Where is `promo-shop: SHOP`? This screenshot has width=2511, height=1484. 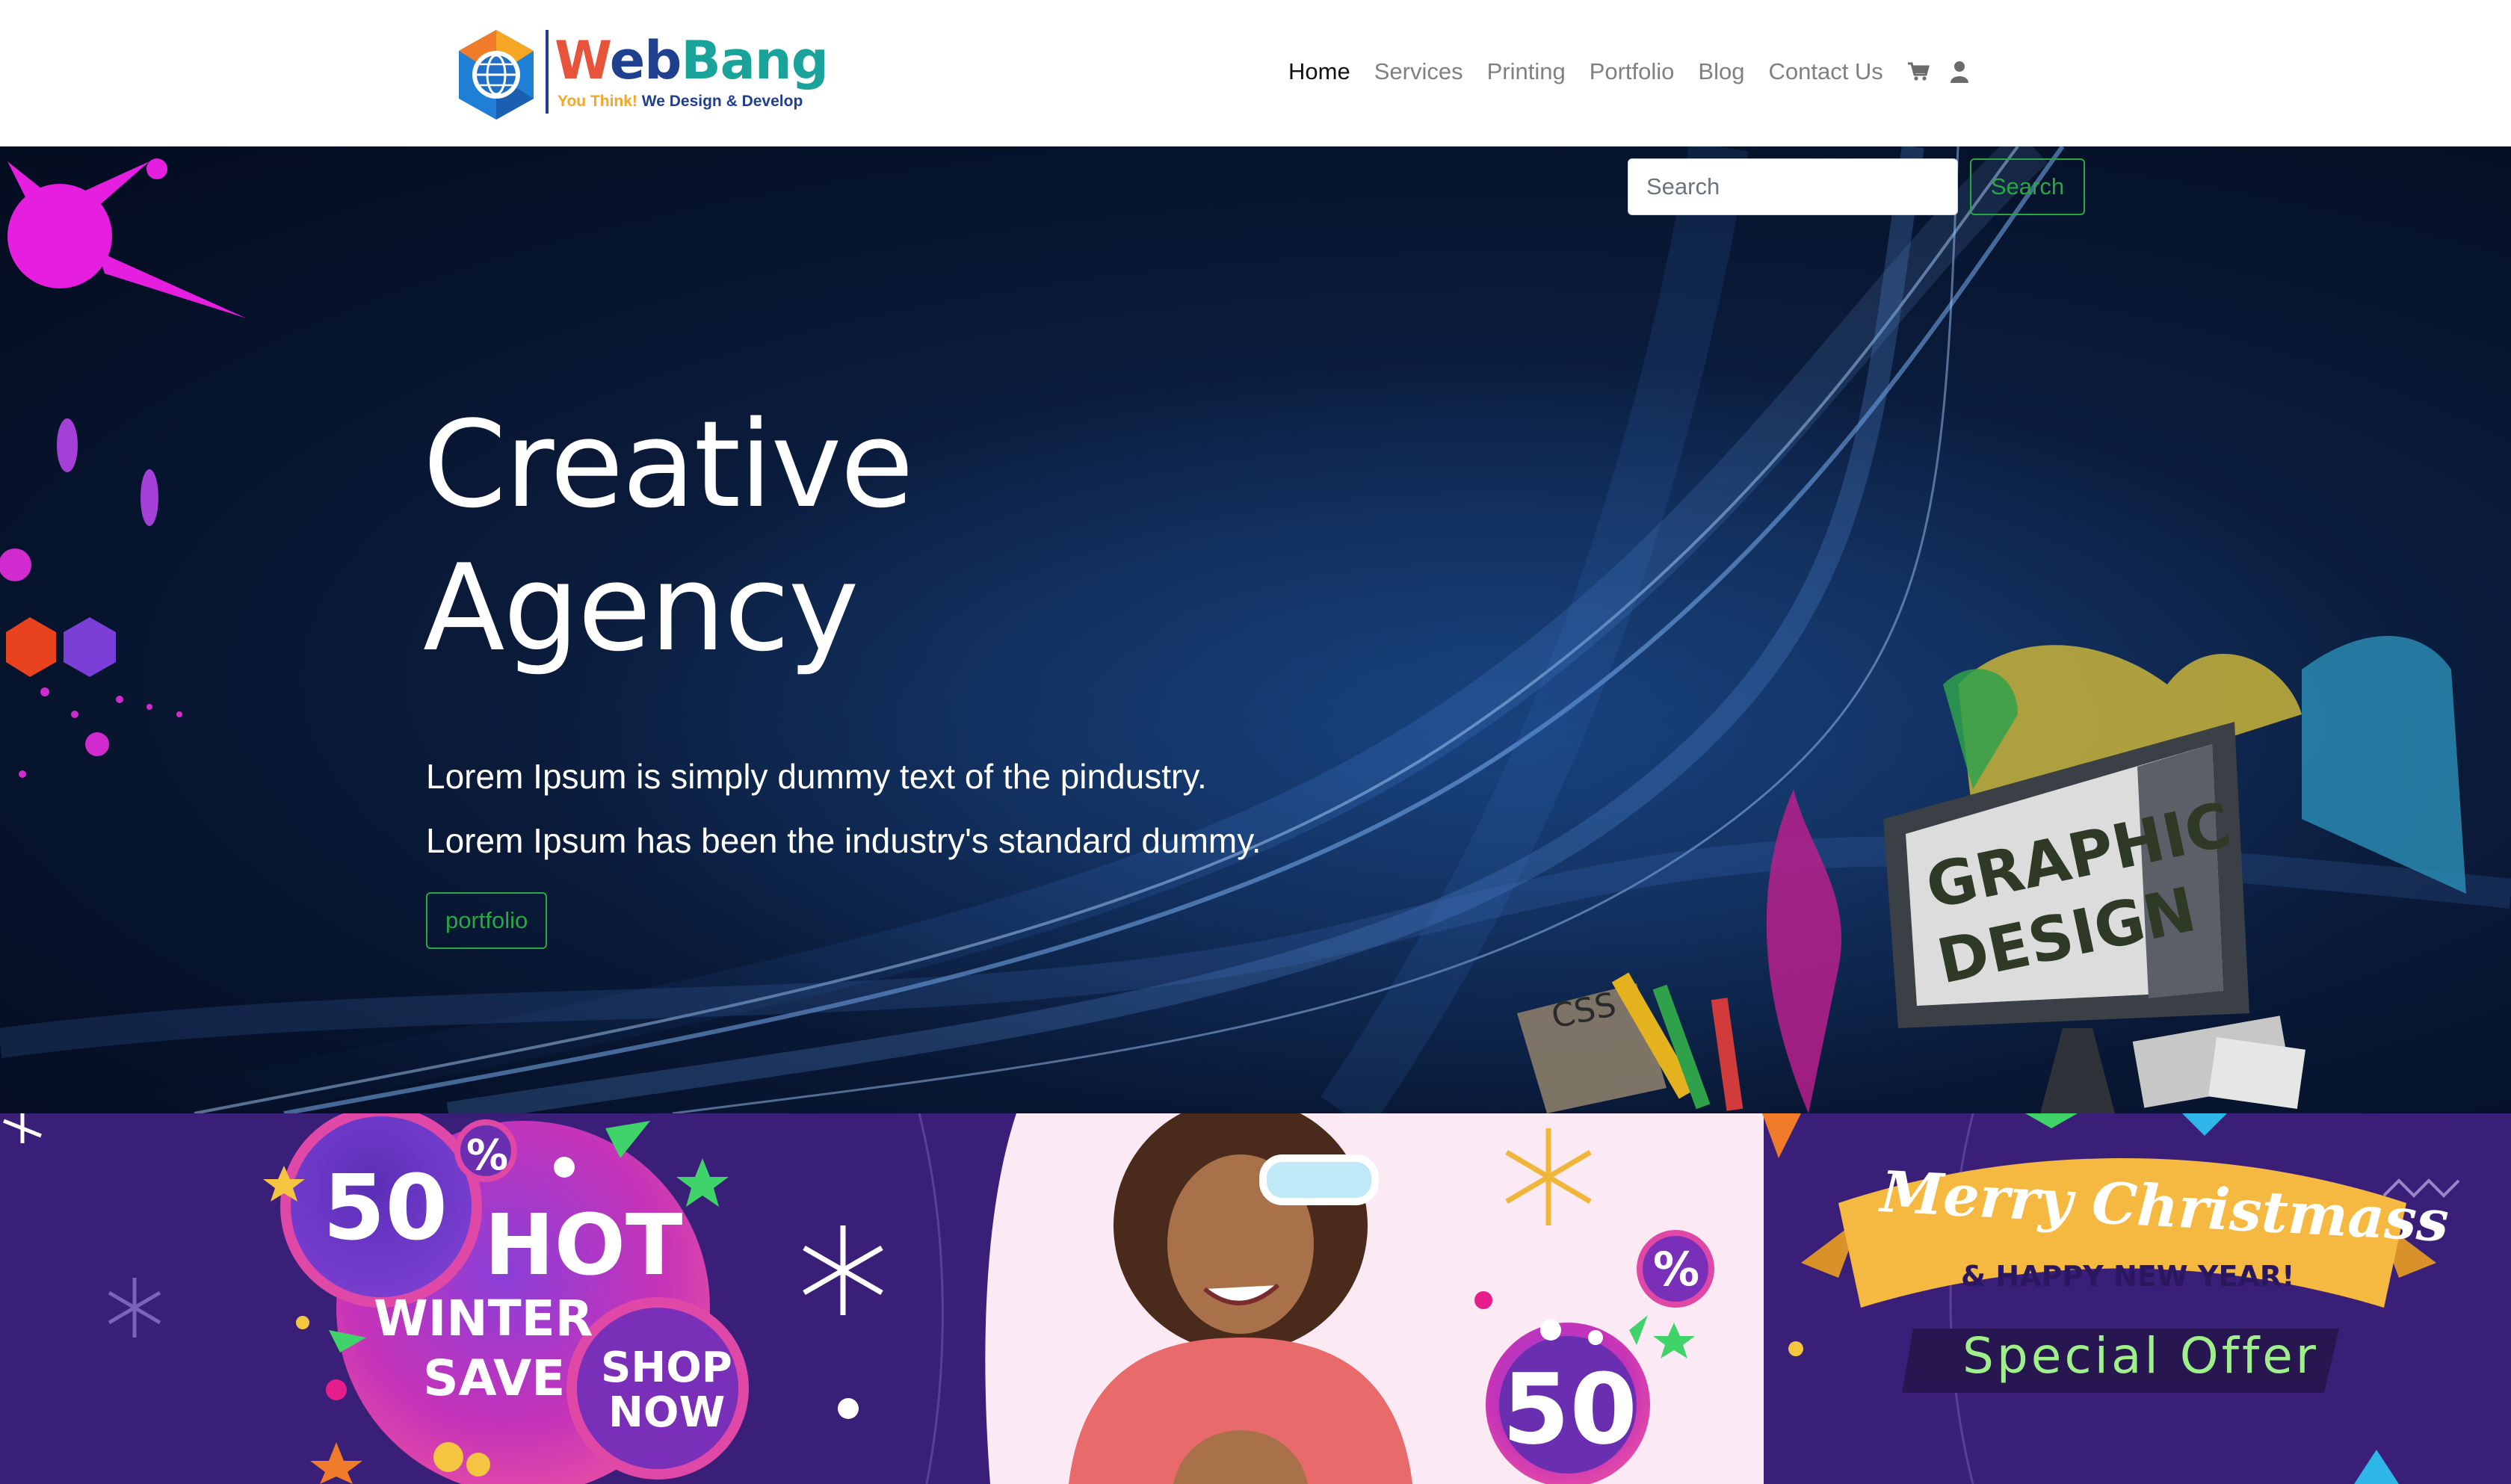
promo-shop: SHOP is located at coordinates (666, 1368).